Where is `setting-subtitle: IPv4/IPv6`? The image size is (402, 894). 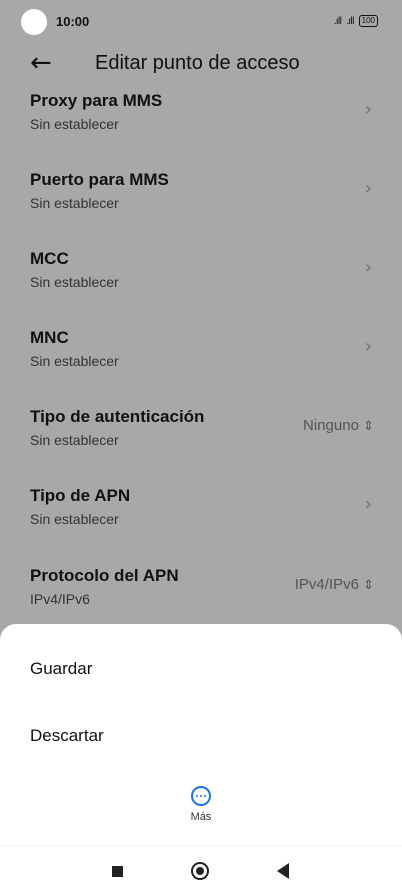 setting-subtitle: IPv4/IPv6 is located at coordinates (60, 599).